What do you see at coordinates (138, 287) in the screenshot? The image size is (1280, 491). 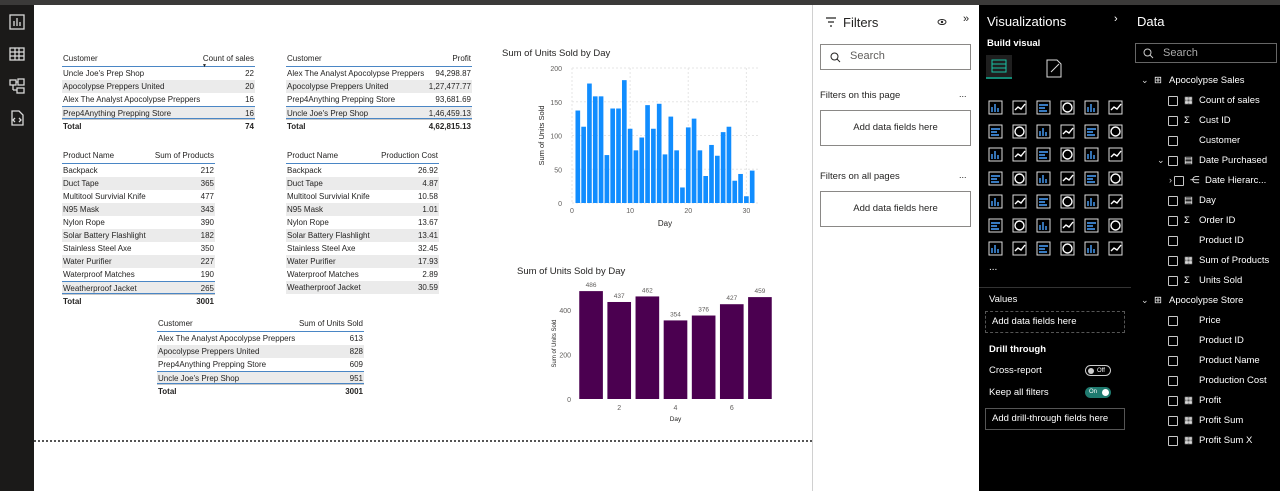 I see `table-row: Weatherproof Jacket 265` at bounding box center [138, 287].